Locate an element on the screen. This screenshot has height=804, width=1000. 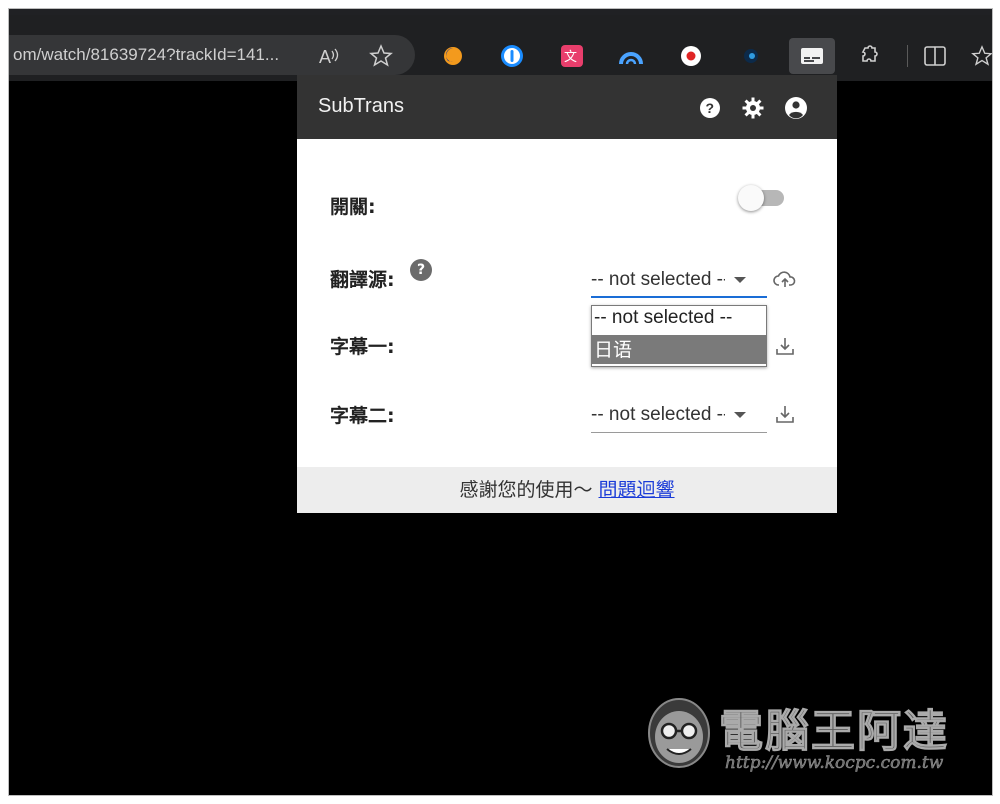
translation-source-dropdown: -- not selected -- 日语 is located at coordinates (679, 336).